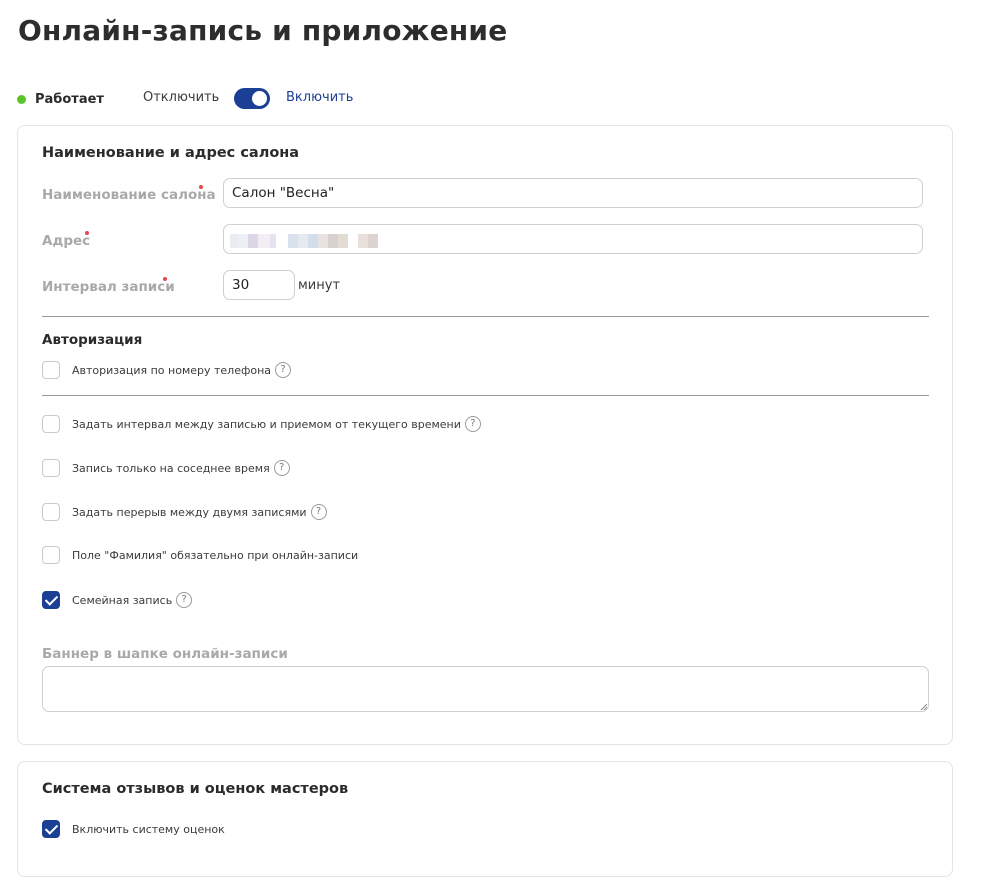 This screenshot has width=981, height=882. Describe the element at coordinates (92, 340) in the screenshot. I see `auth-section-title: Авторизация` at that location.